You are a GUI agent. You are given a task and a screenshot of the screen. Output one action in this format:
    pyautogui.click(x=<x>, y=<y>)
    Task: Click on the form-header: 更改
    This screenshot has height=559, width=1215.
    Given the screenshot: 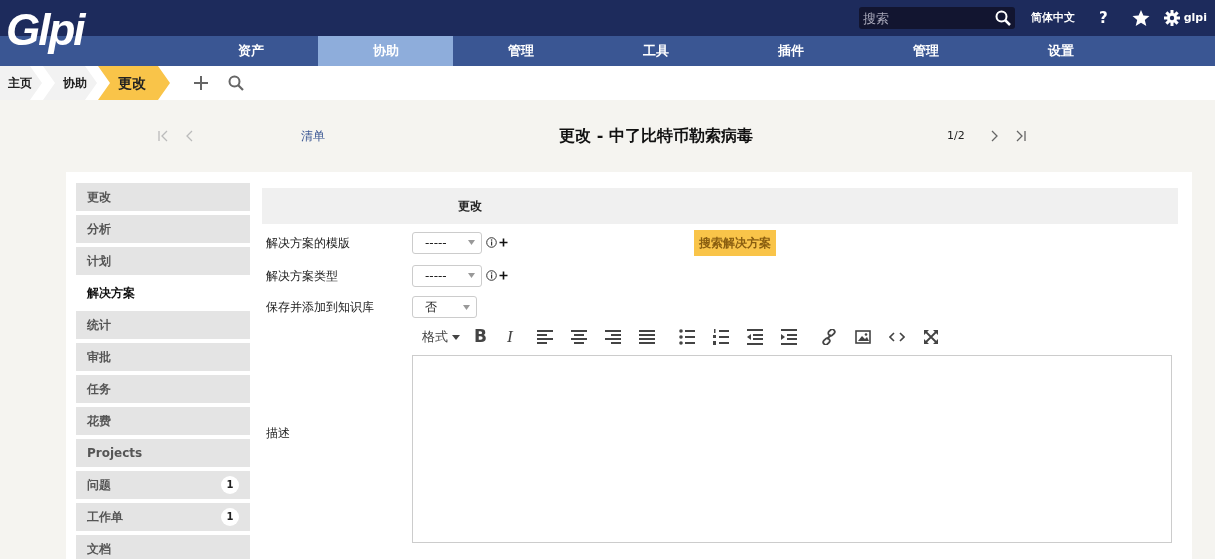 What is the action you would take?
    pyautogui.click(x=470, y=206)
    